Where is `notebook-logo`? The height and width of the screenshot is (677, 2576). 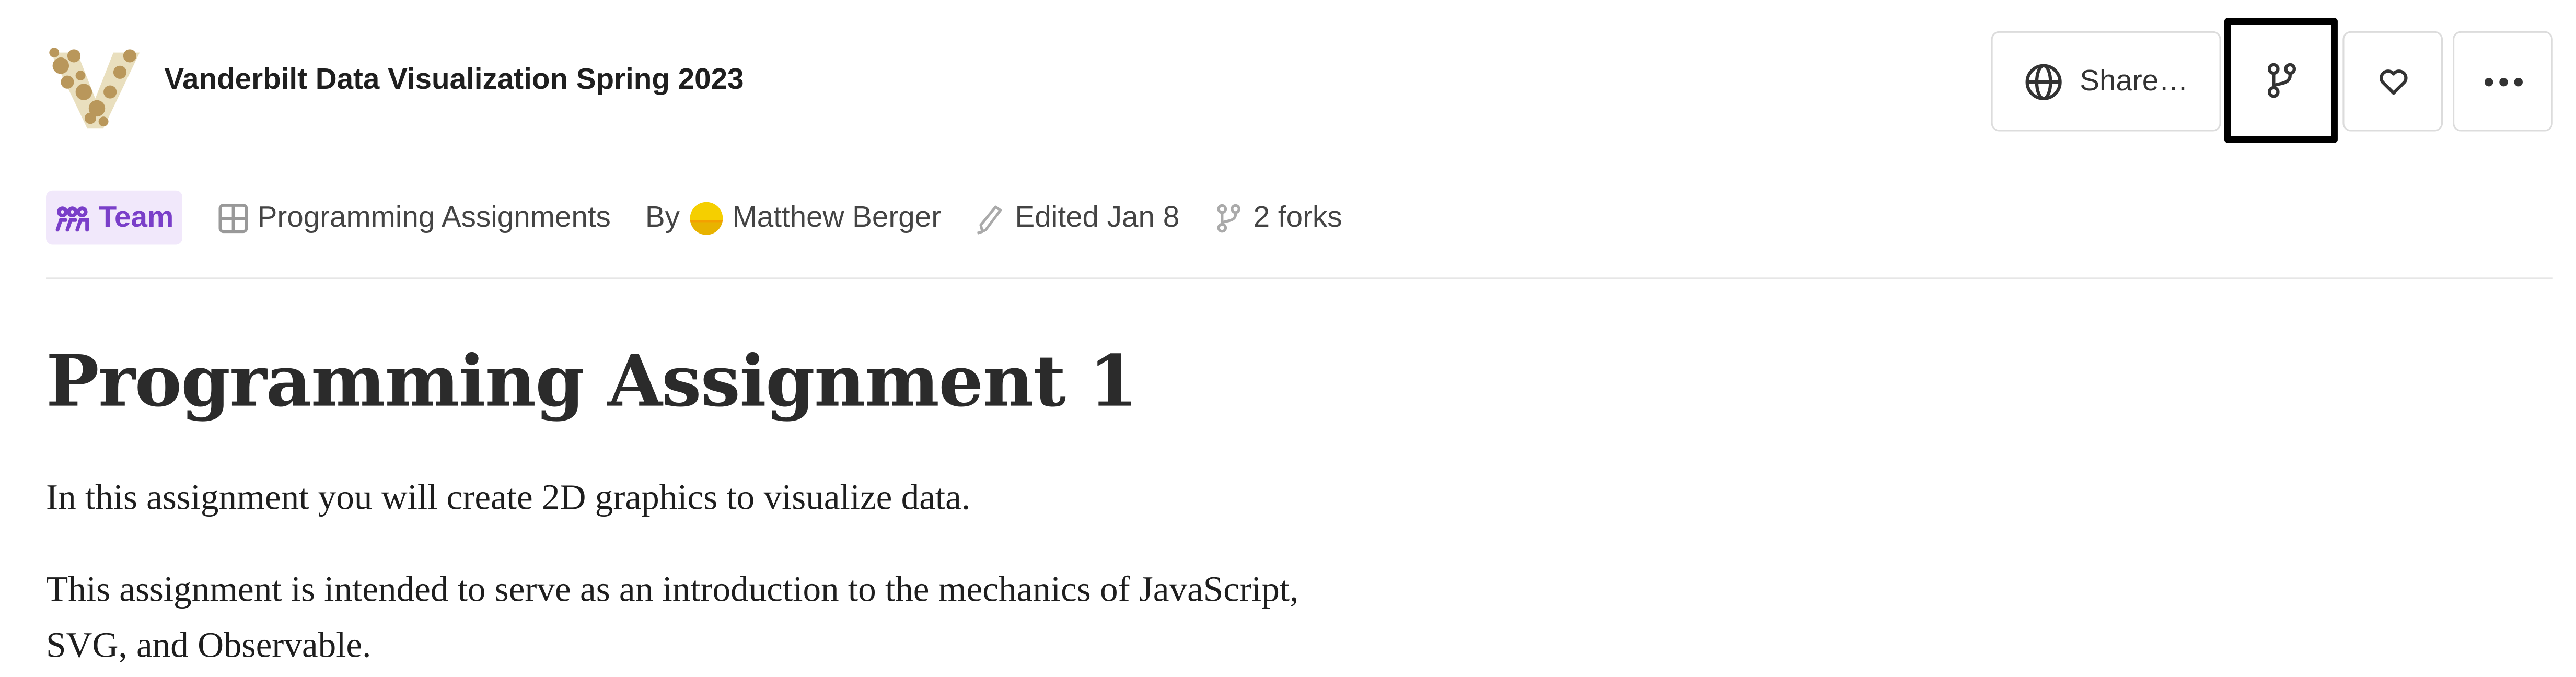
notebook-logo is located at coordinates (95, 88).